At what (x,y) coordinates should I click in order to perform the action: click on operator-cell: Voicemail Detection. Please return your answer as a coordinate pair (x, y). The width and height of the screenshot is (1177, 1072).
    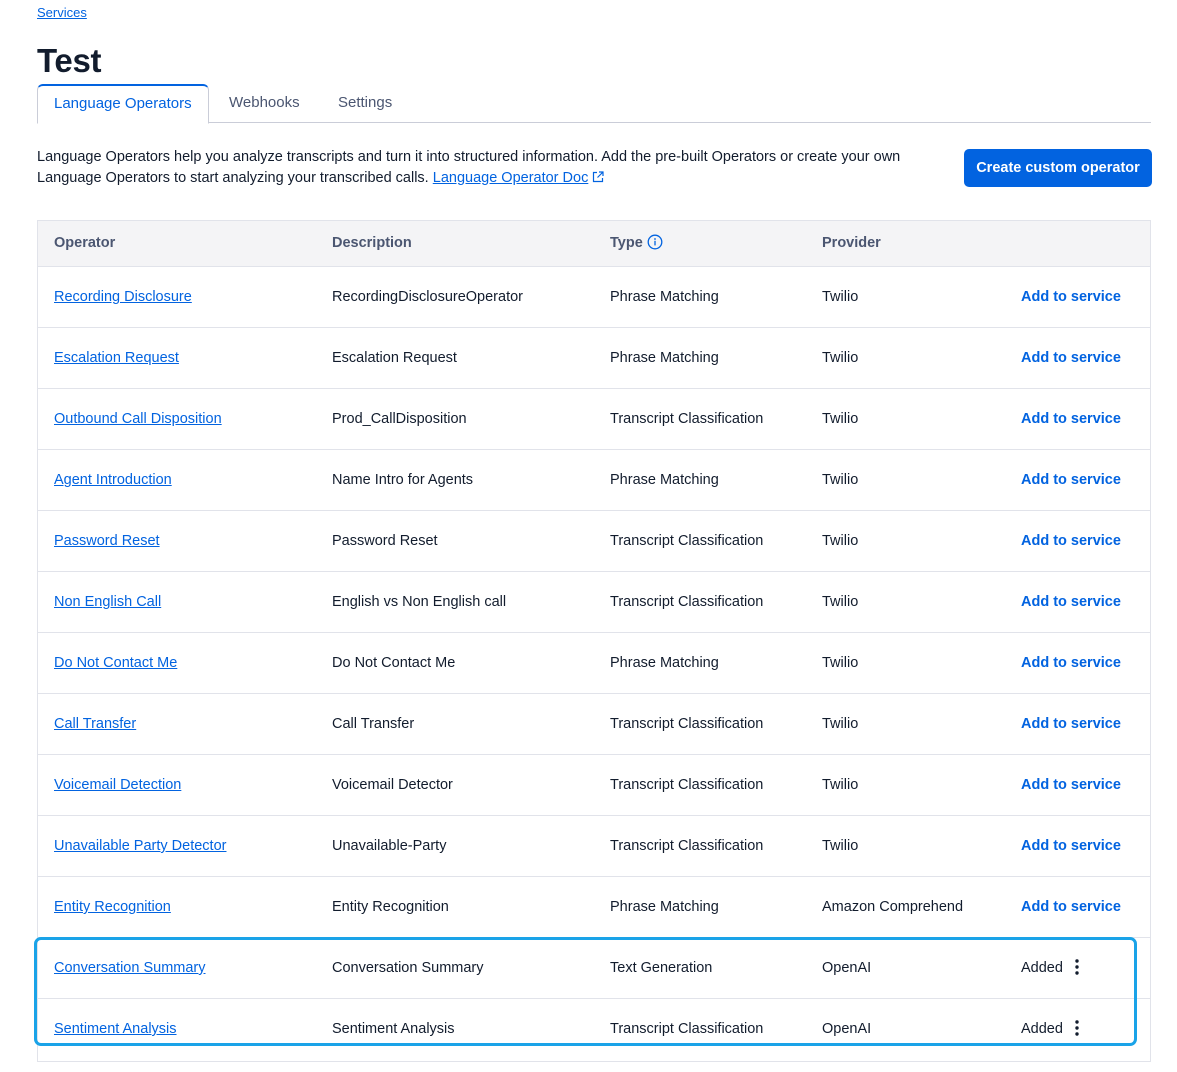
    Looking at the image, I should click on (117, 785).